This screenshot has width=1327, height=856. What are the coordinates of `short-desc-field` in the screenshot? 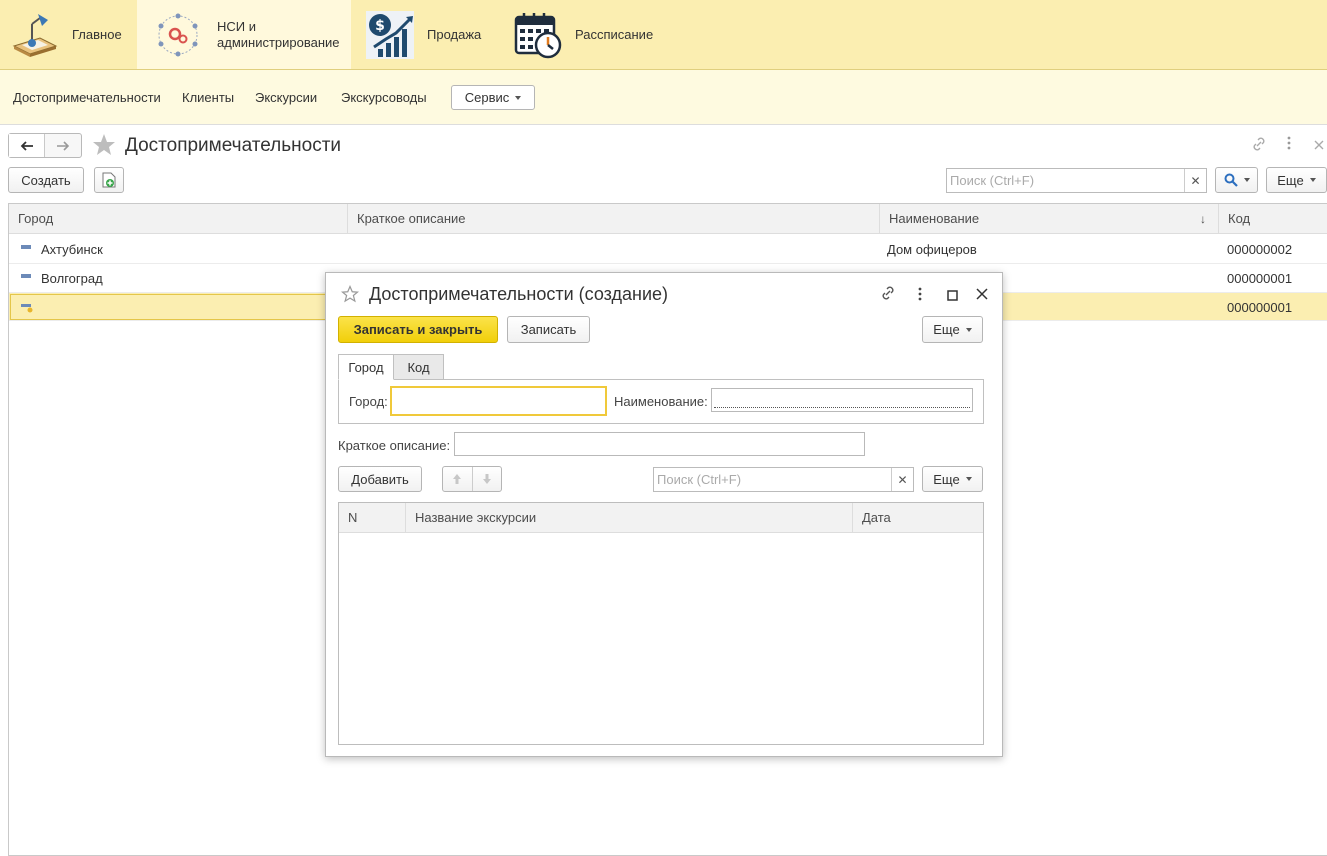 It's located at (659, 444).